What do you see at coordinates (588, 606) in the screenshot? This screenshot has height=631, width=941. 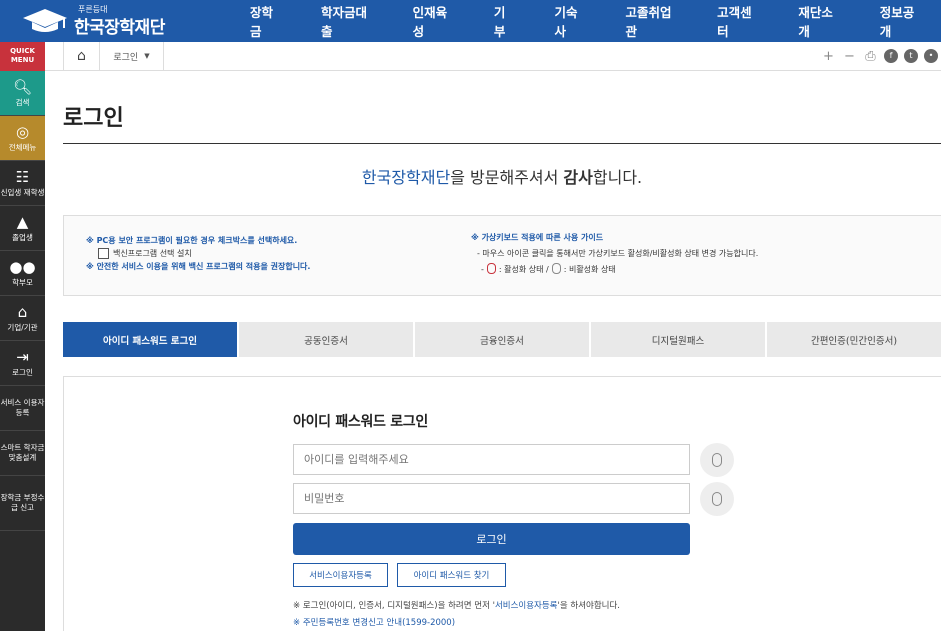 I see `login-note-suffix: '을 하셔야합니다.` at bounding box center [588, 606].